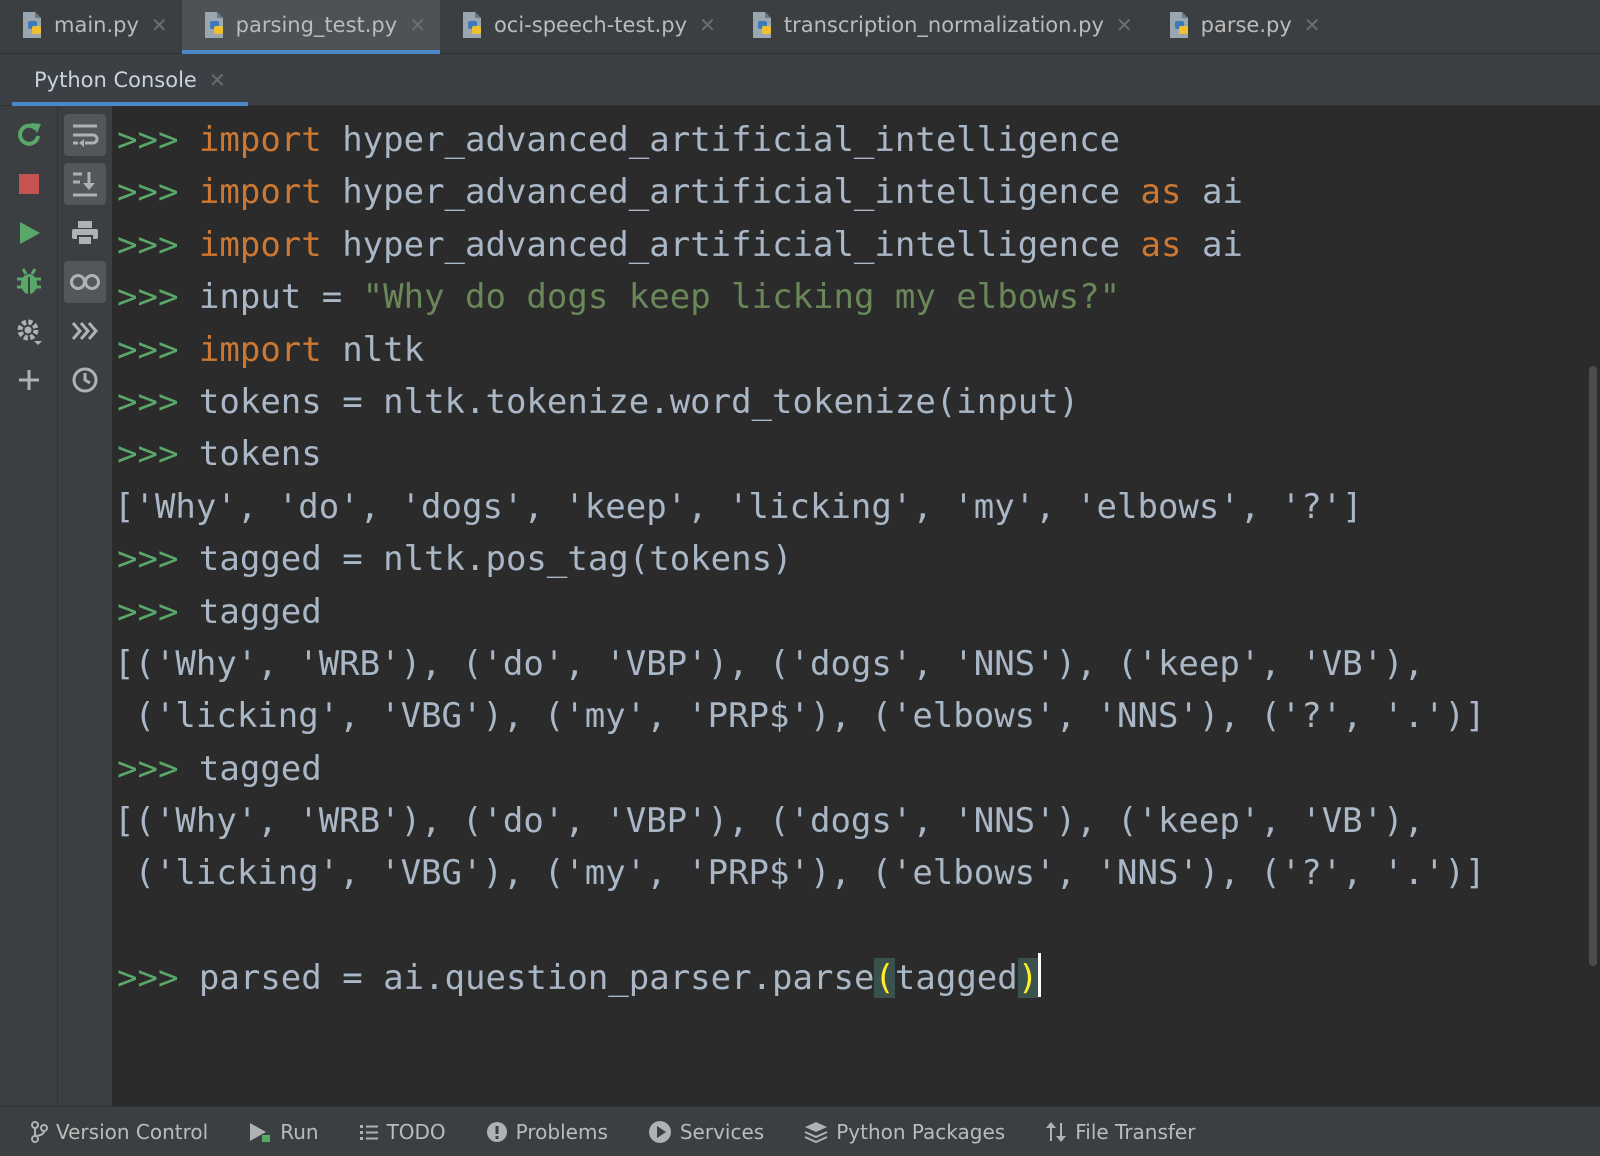  I want to click on show-variables-button, so click(85, 282).